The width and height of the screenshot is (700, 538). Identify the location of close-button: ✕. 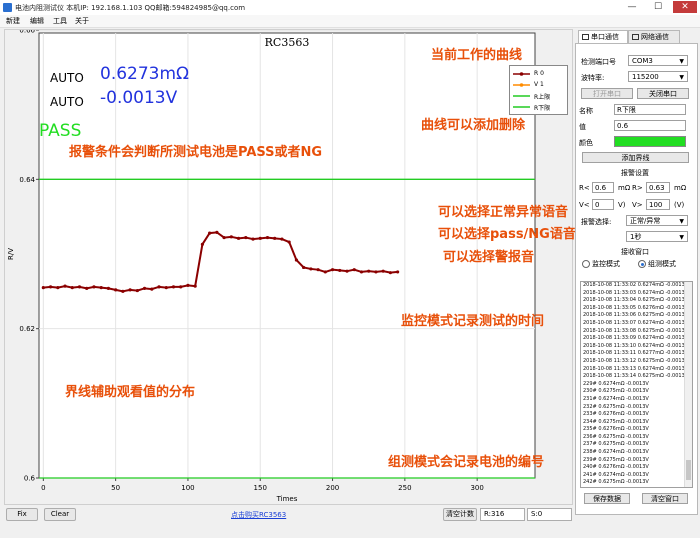
(685, 7).